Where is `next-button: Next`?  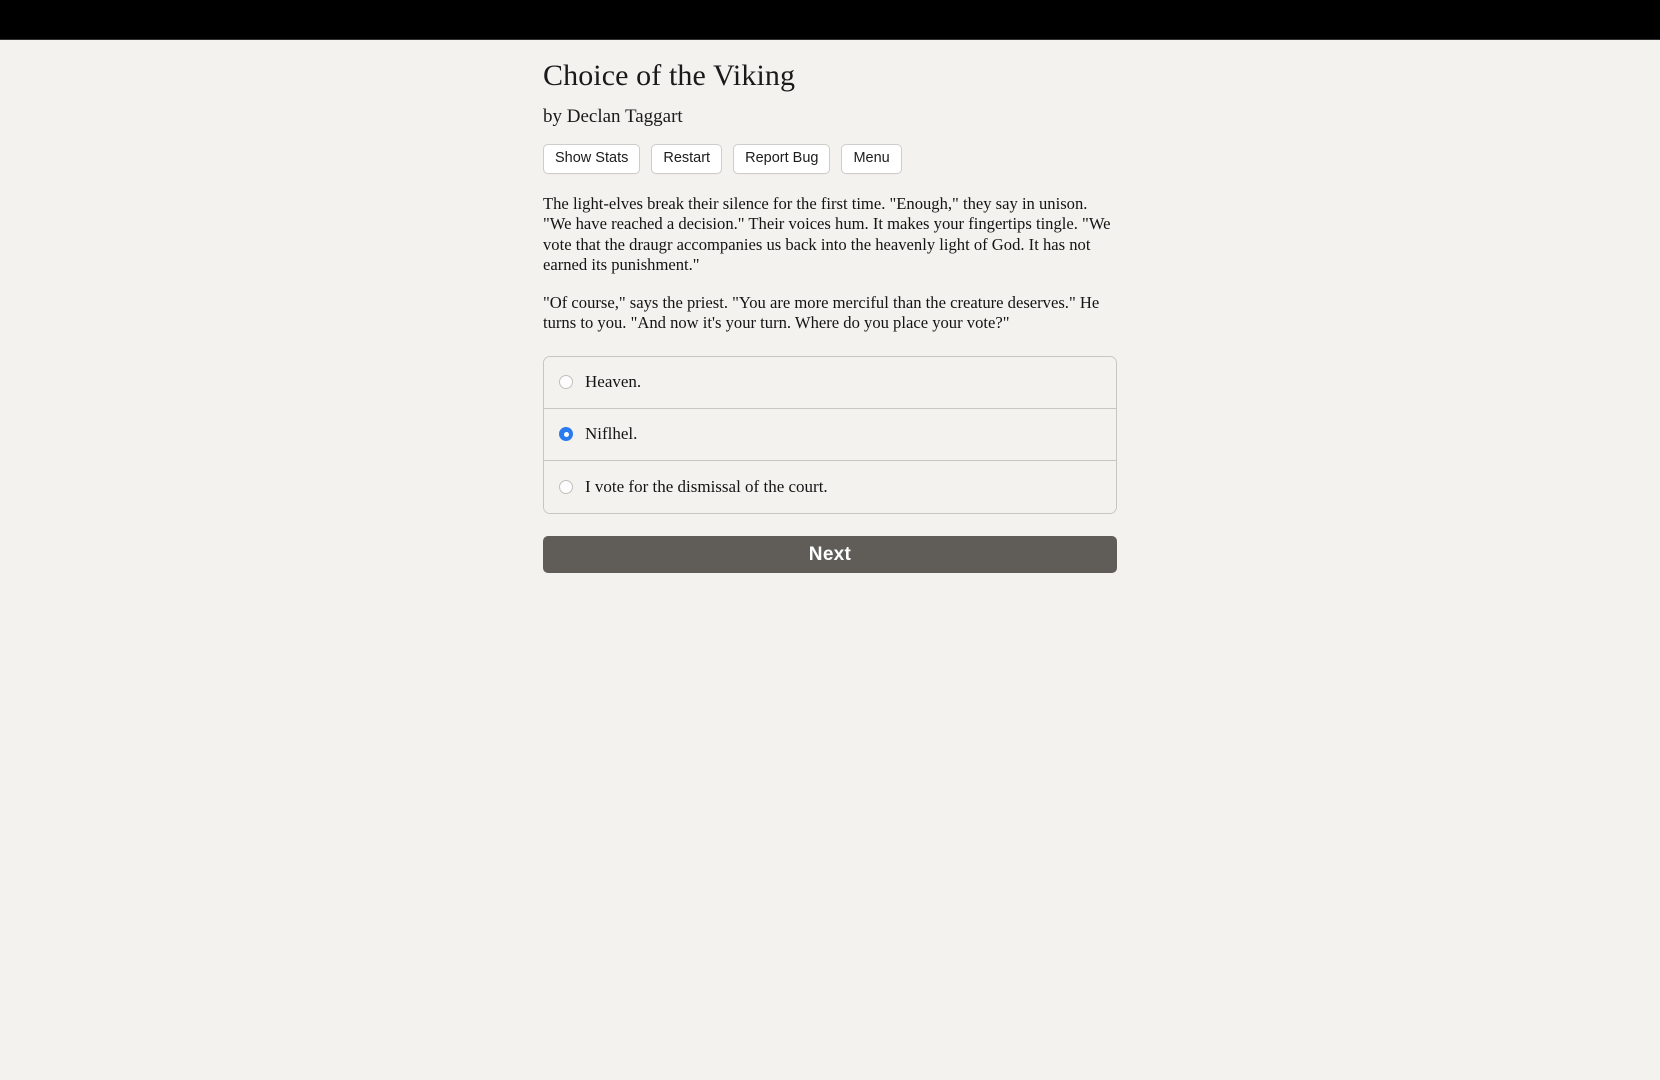
next-button: Next is located at coordinates (830, 554).